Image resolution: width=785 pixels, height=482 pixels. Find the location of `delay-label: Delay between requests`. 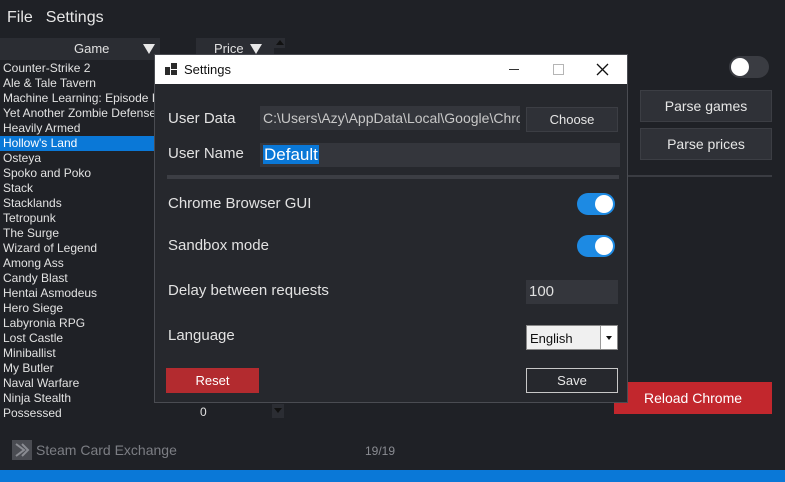

delay-label: Delay between requests is located at coordinates (248, 290).